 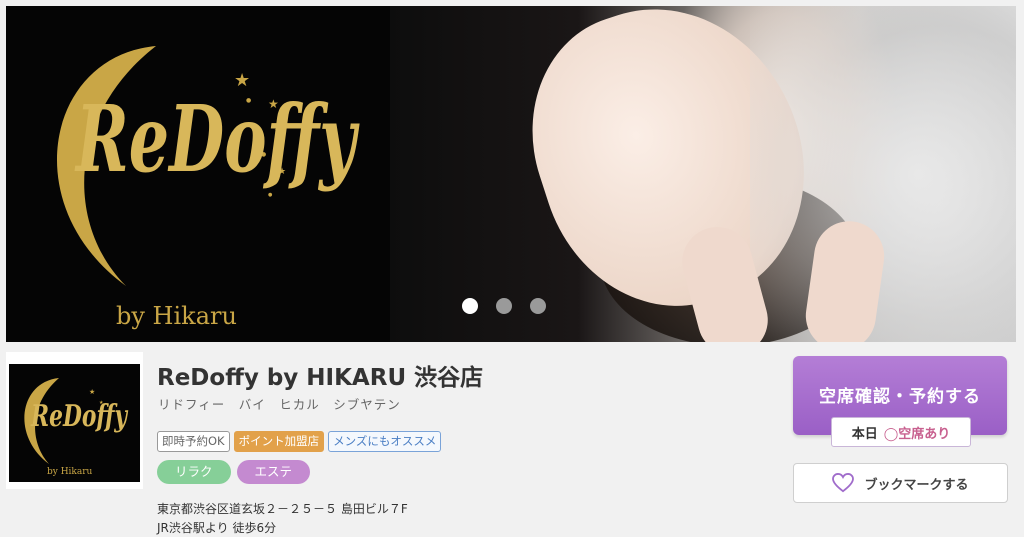 I want to click on heart-icon, so click(x=843, y=483).